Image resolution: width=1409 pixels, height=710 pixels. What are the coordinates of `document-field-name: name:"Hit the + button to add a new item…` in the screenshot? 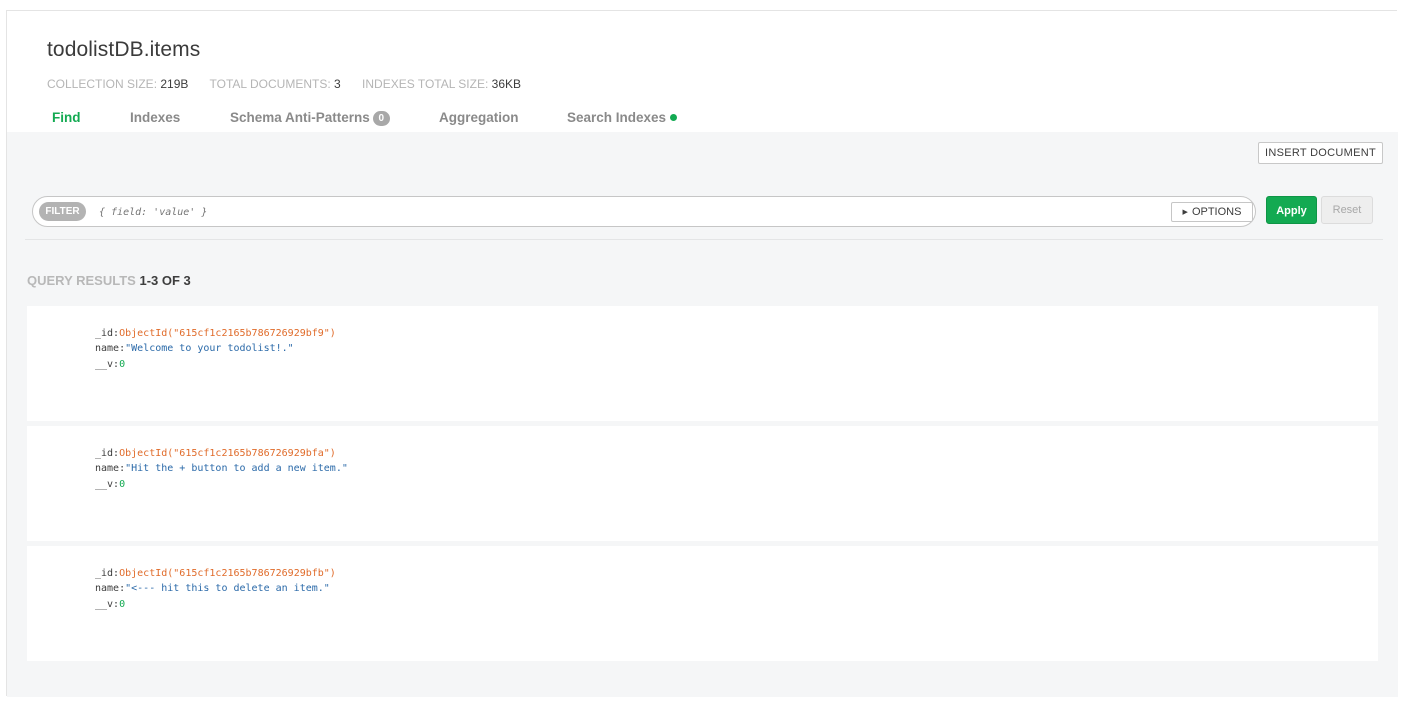 It's located at (221, 468).